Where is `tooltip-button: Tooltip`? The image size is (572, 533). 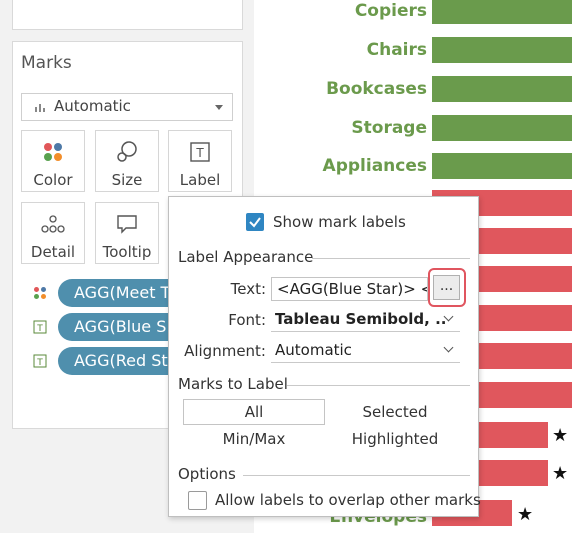
tooltip-button: Tooltip is located at coordinates (127, 233).